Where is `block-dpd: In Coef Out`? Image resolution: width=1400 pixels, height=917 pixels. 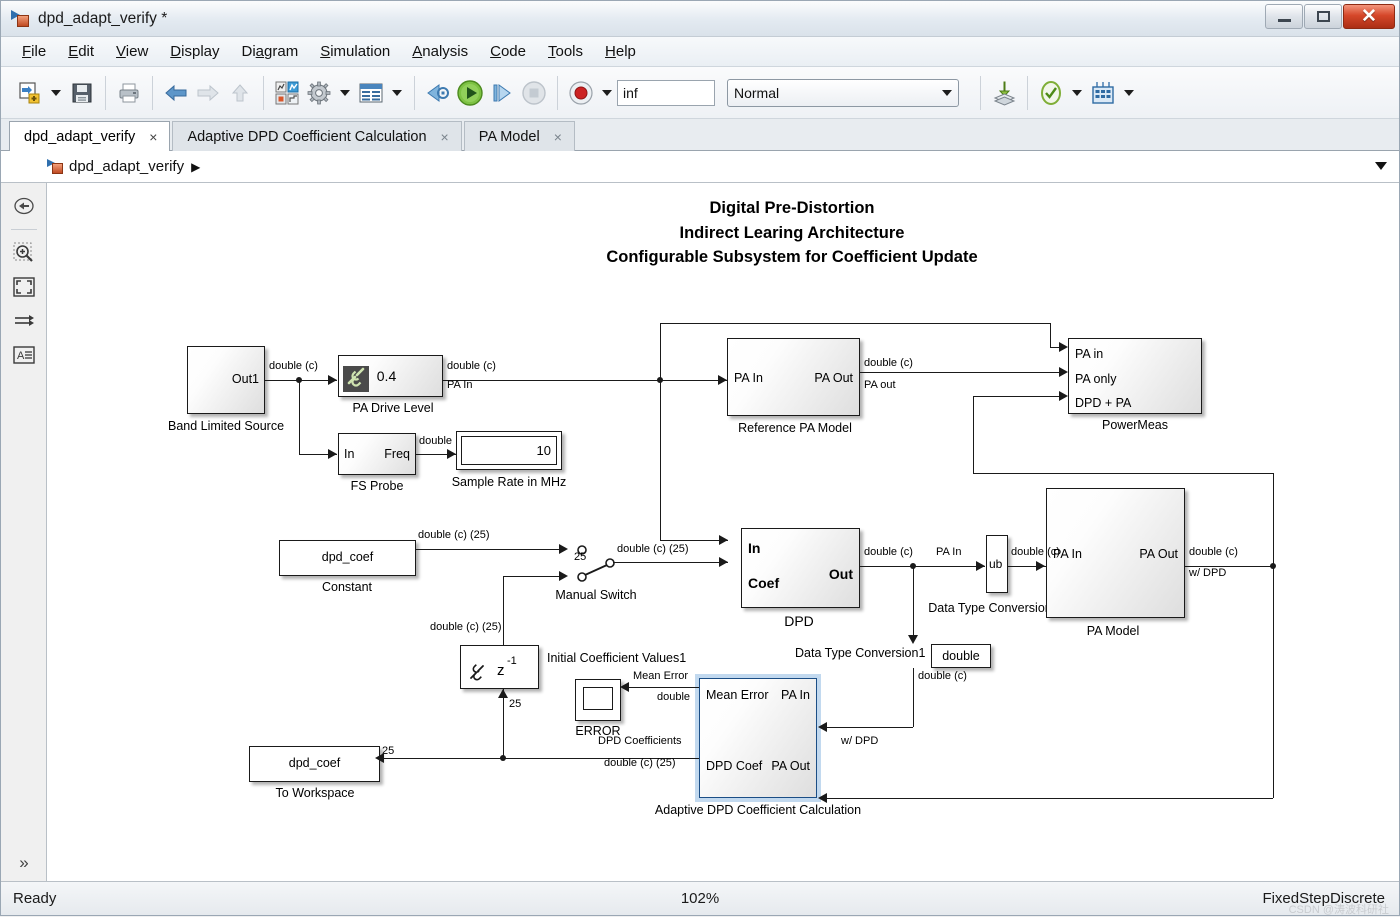 block-dpd: In Coef Out is located at coordinates (800, 568).